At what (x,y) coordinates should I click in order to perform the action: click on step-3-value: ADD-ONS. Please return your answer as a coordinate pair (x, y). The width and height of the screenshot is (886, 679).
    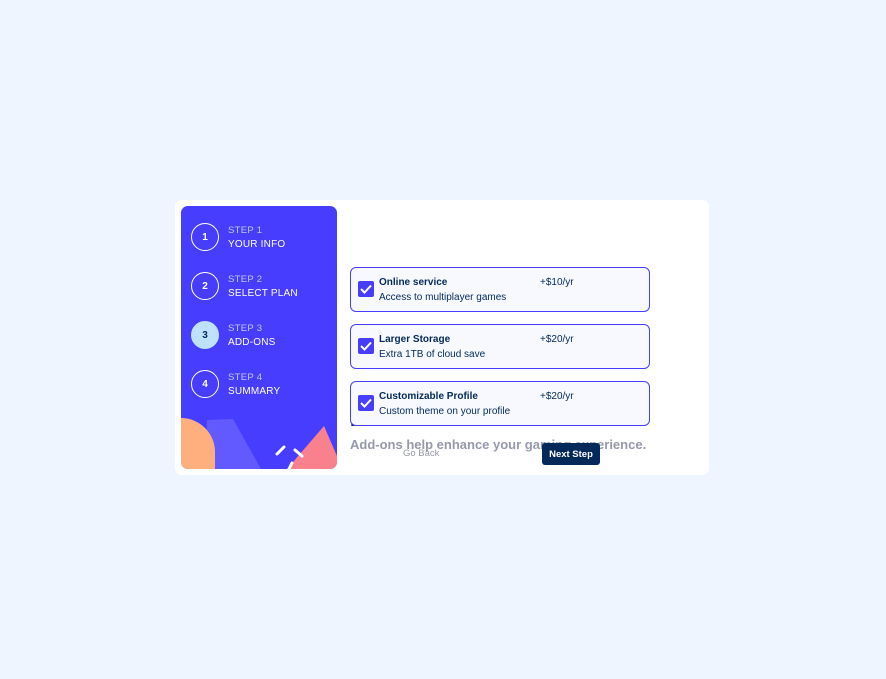
    Looking at the image, I should click on (252, 342).